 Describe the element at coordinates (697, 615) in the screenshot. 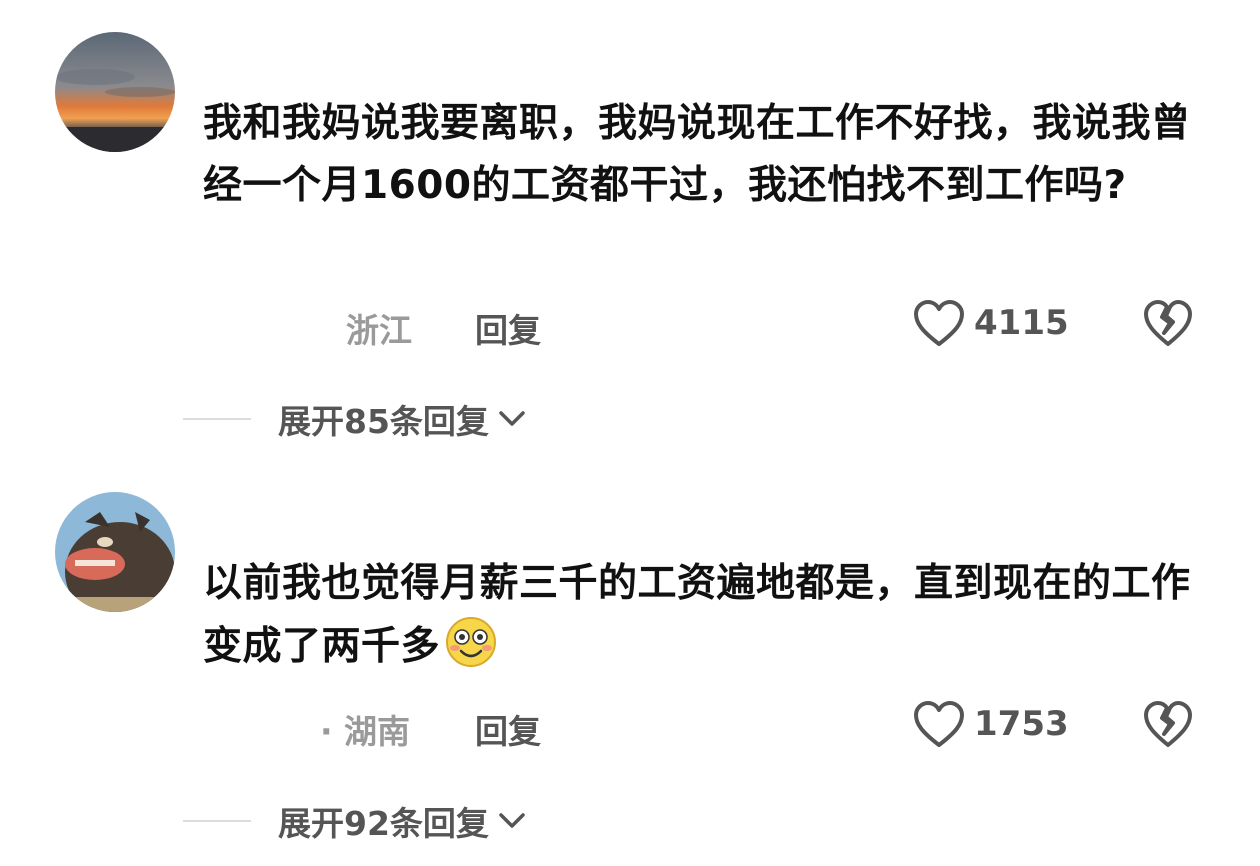

I see `comment-text-body: 以前我也觉得月薪三千的工资遍地都是，直到现在的工作变成了两千多` at that location.